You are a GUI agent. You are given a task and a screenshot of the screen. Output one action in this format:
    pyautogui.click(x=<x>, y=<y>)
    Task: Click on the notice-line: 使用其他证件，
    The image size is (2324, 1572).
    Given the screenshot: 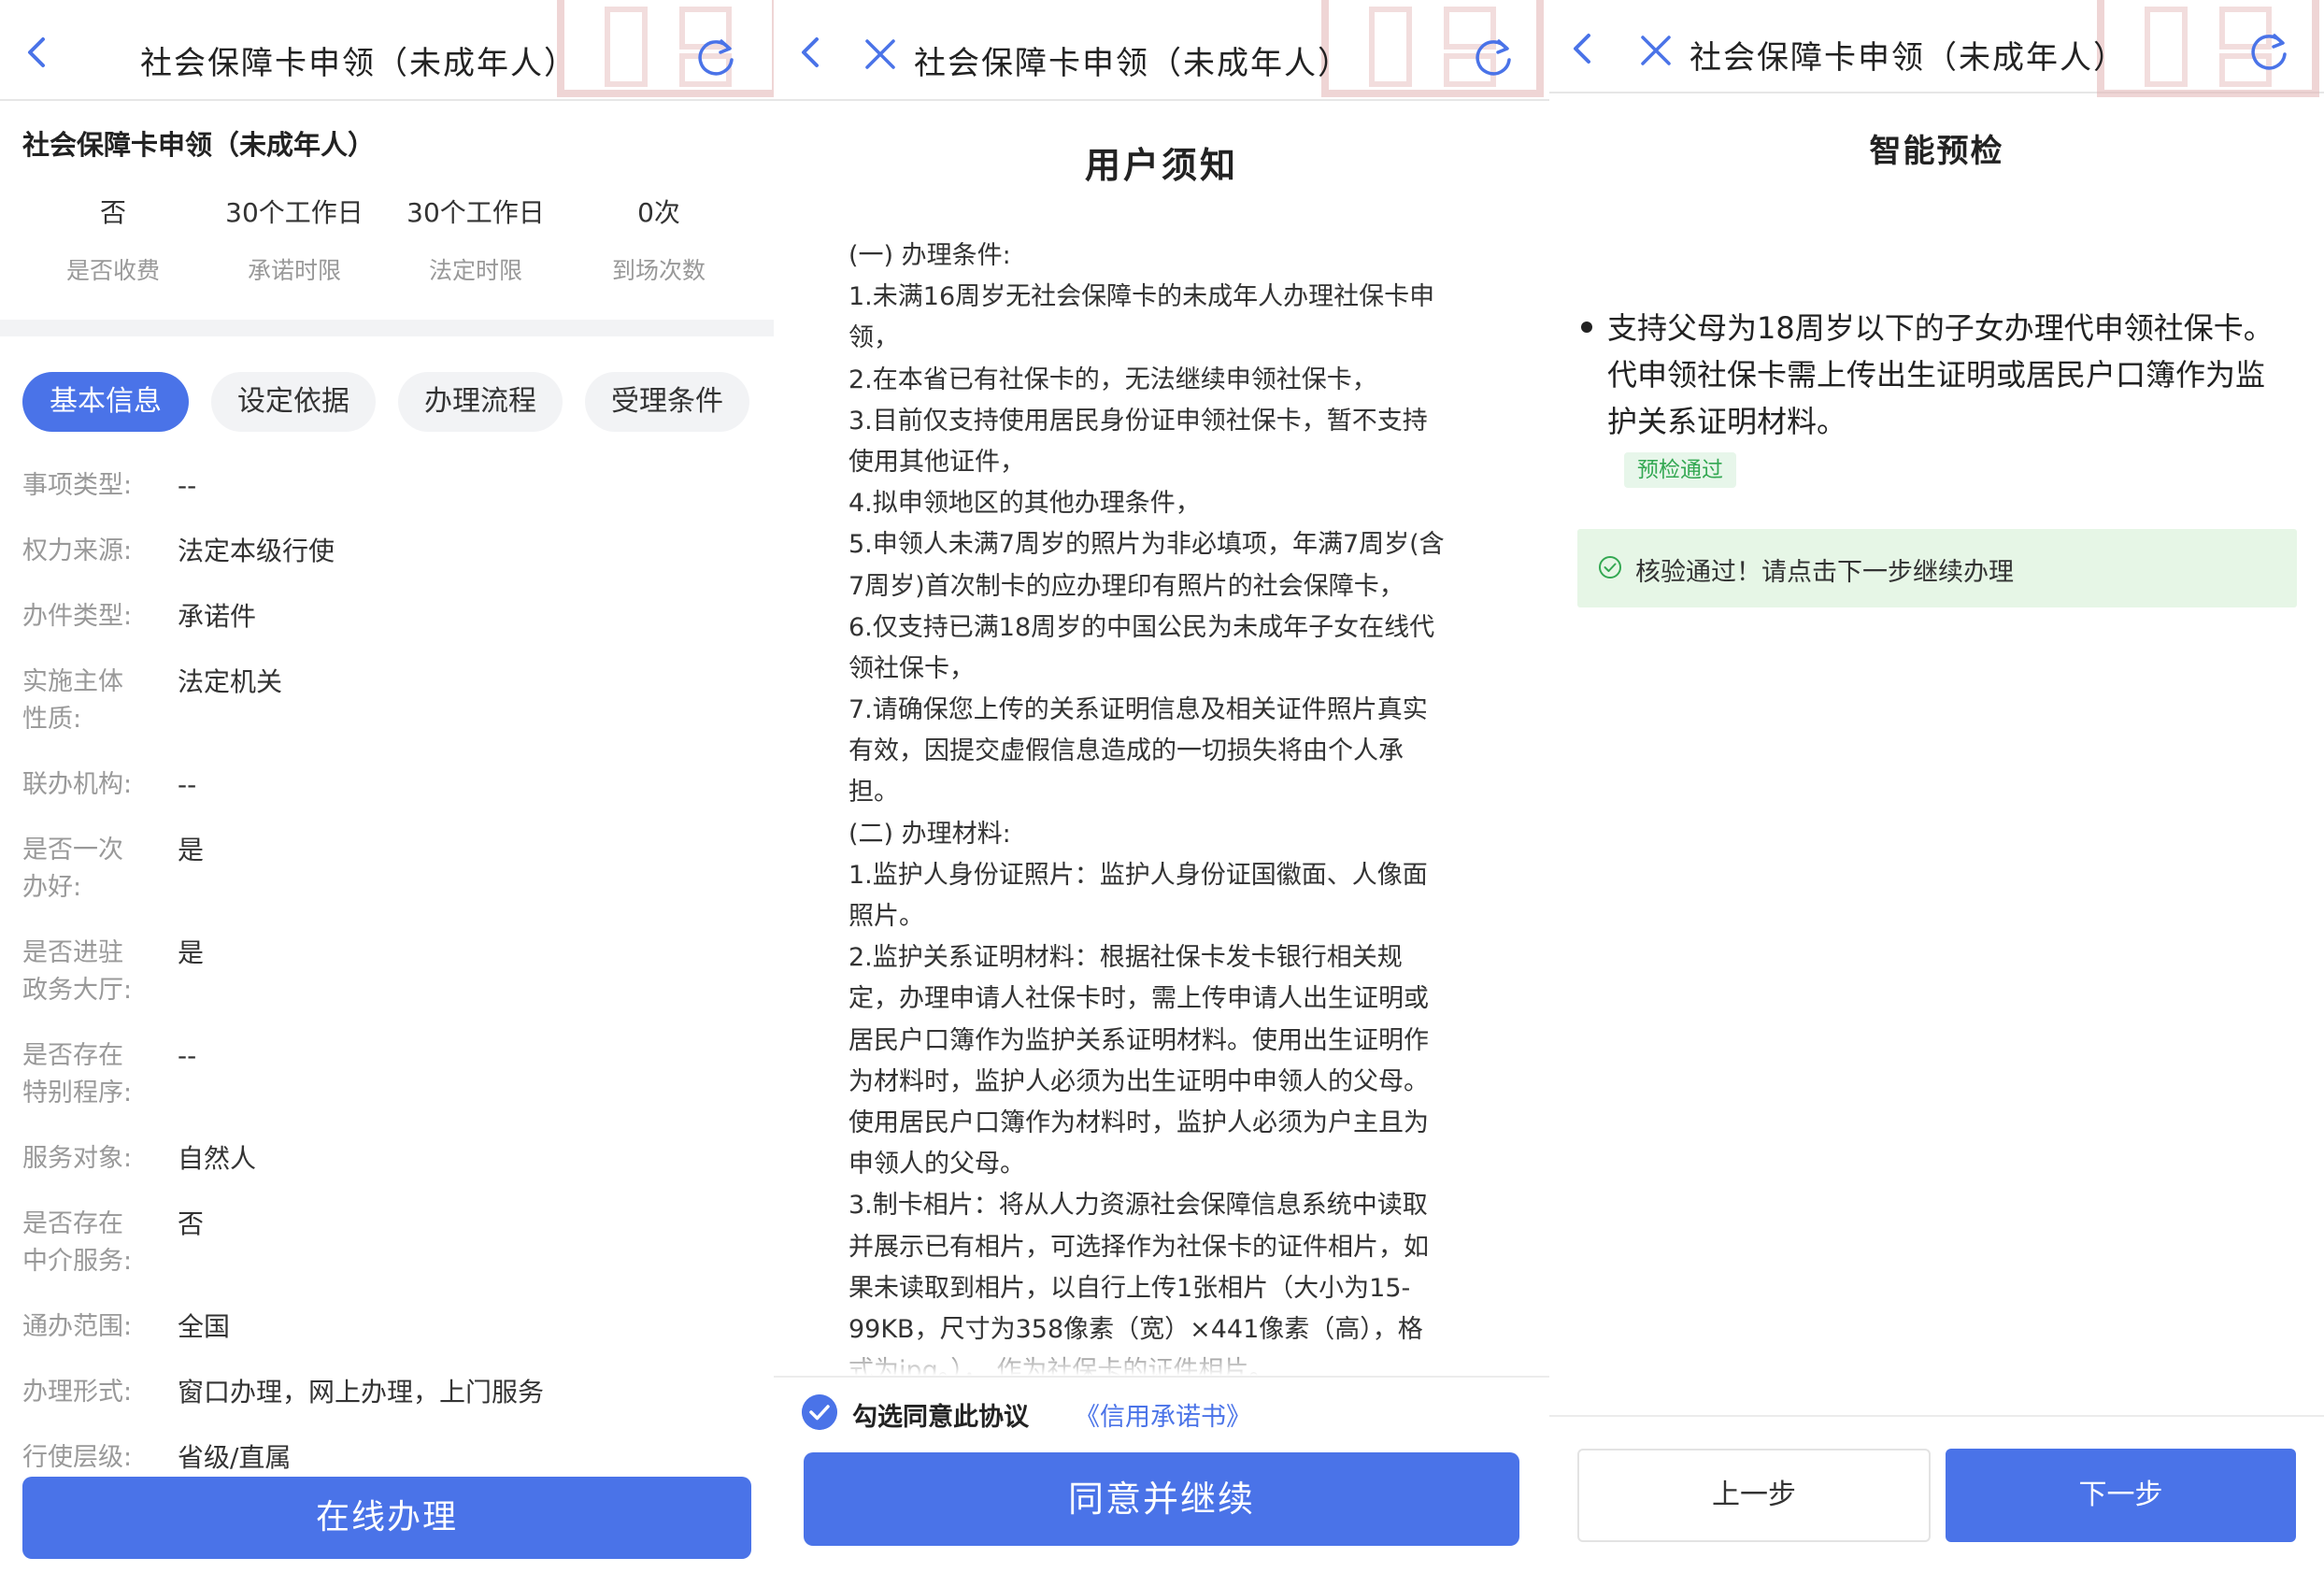 What is the action you would take?
    pyautogui.click(x=936, y=462)
    